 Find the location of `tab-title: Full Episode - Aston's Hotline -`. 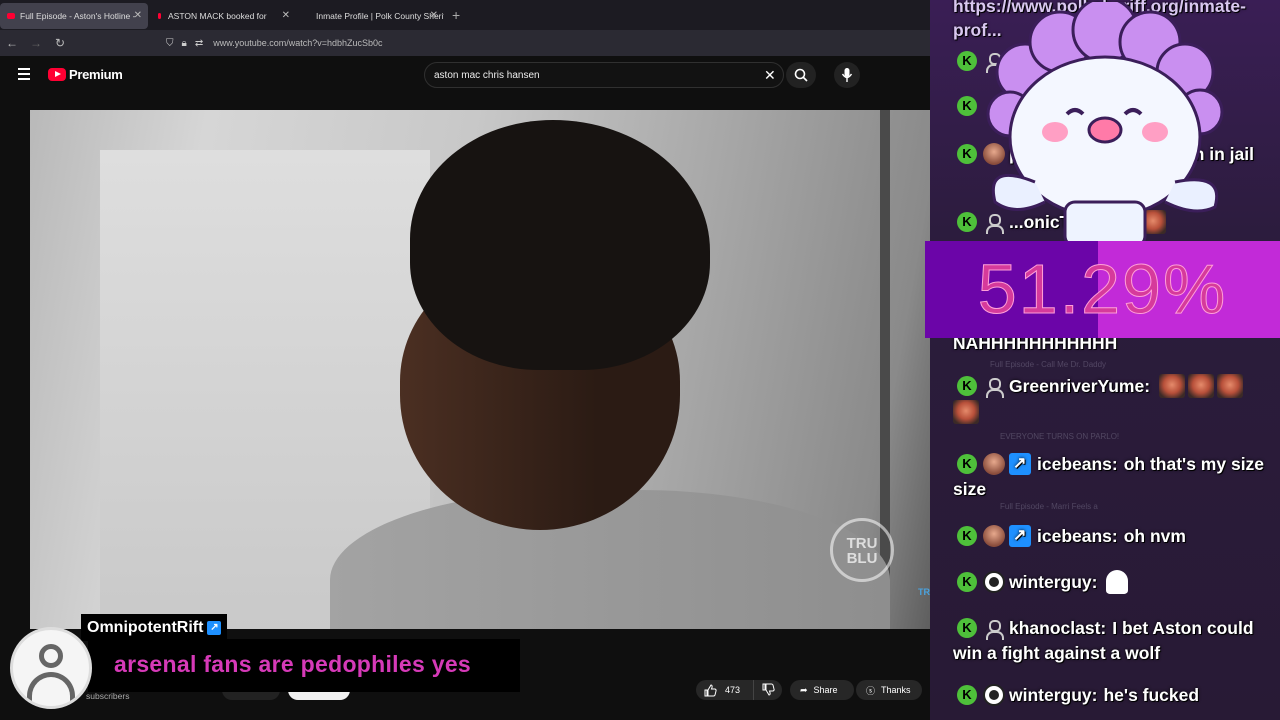

tab-title: Full Episode - Aston's Hotline - is located at coordinates (78, 16).